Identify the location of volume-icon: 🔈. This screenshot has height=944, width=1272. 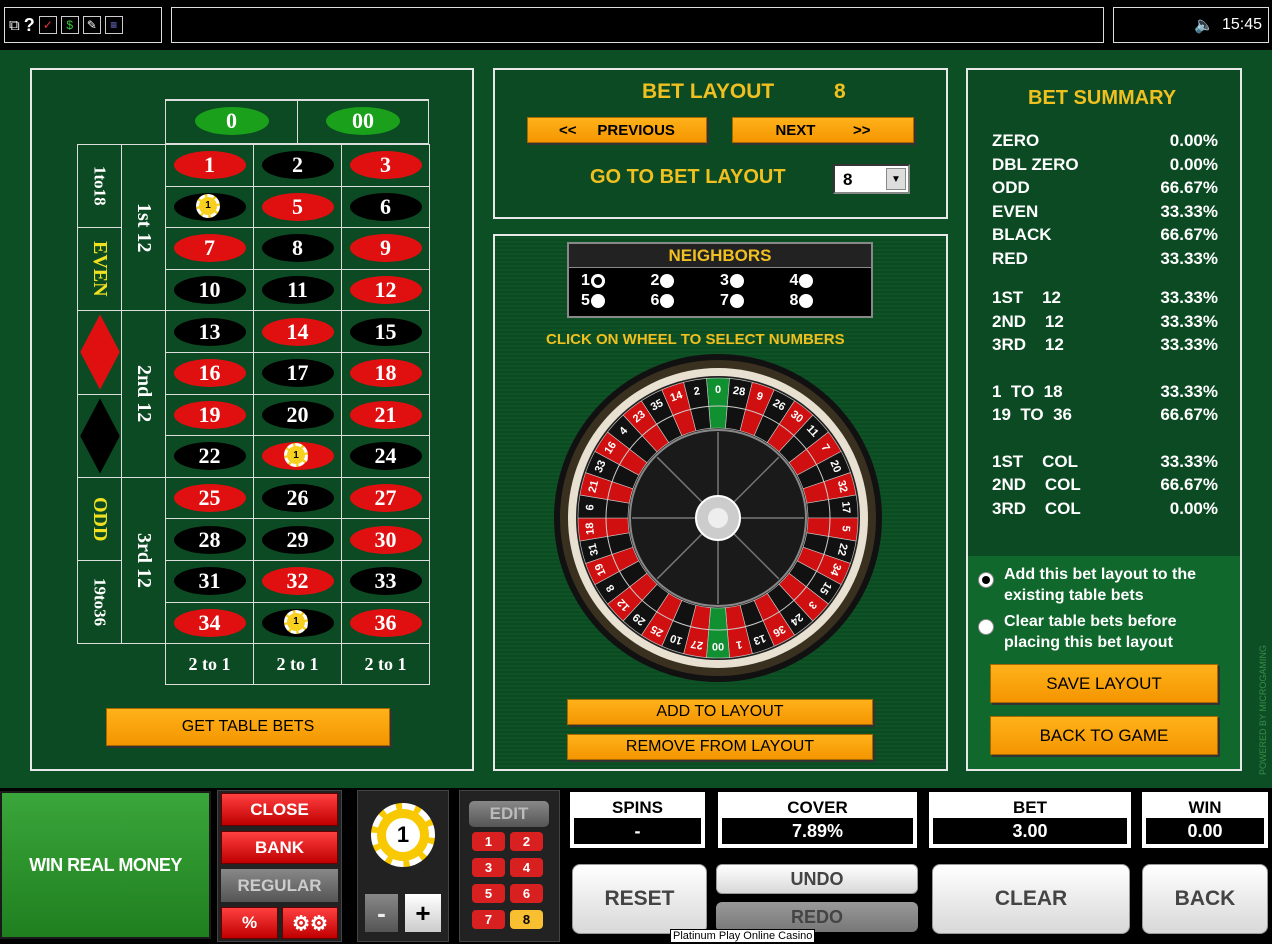
(1204, 25).